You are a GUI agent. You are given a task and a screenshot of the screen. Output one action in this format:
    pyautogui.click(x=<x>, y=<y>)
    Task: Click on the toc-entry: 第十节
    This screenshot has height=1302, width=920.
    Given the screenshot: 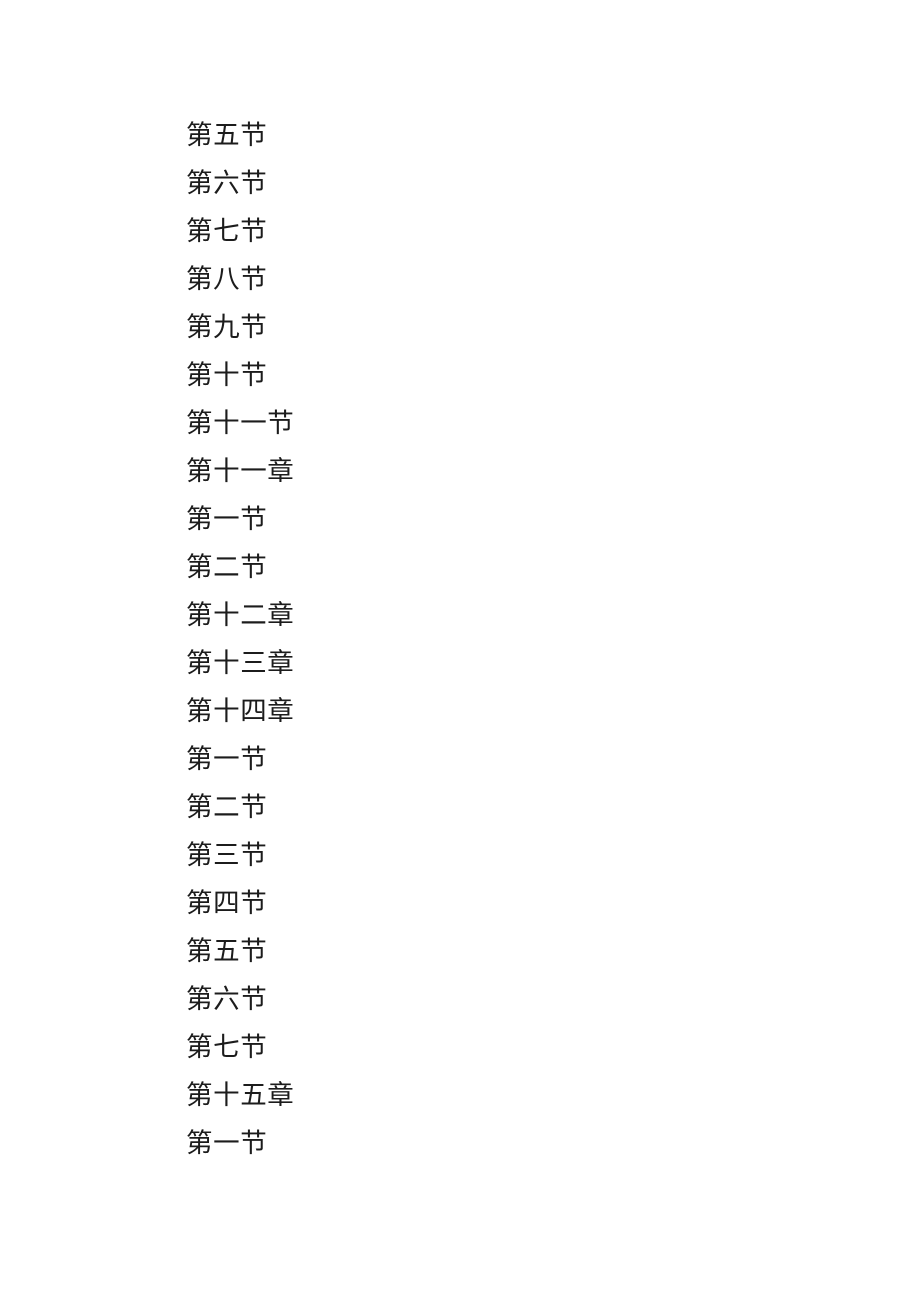 What is the action you would take?
    pyautogui.click(x=227, y=375)
    